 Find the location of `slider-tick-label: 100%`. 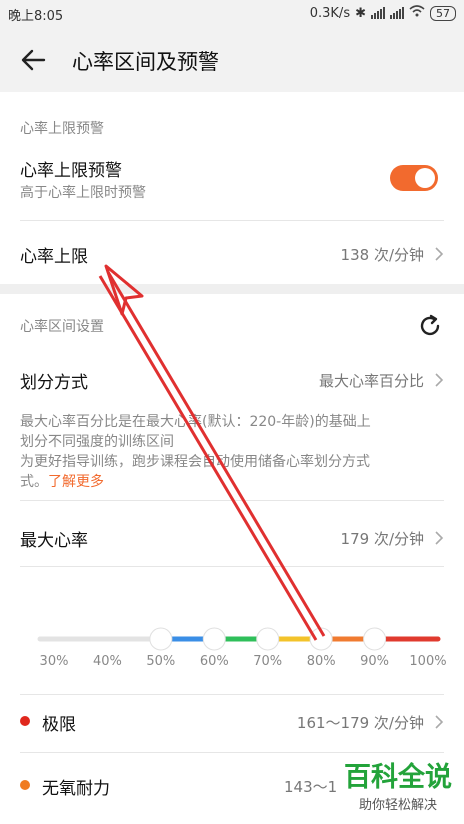

slider-tick-label: 100% is located at coordinates (428, 661).